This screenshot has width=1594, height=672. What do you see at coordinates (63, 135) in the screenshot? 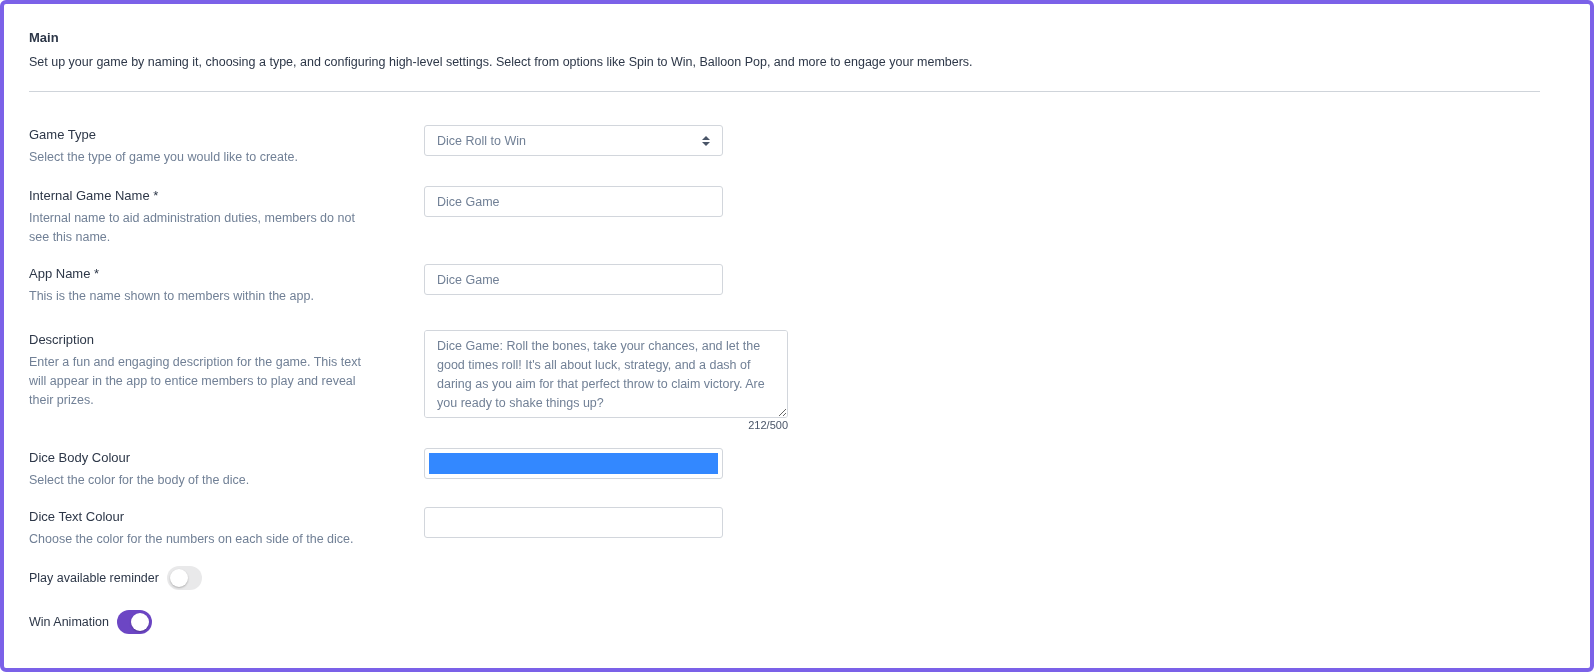
I see `field-label: Game Type` at bounding box center [63, 135].